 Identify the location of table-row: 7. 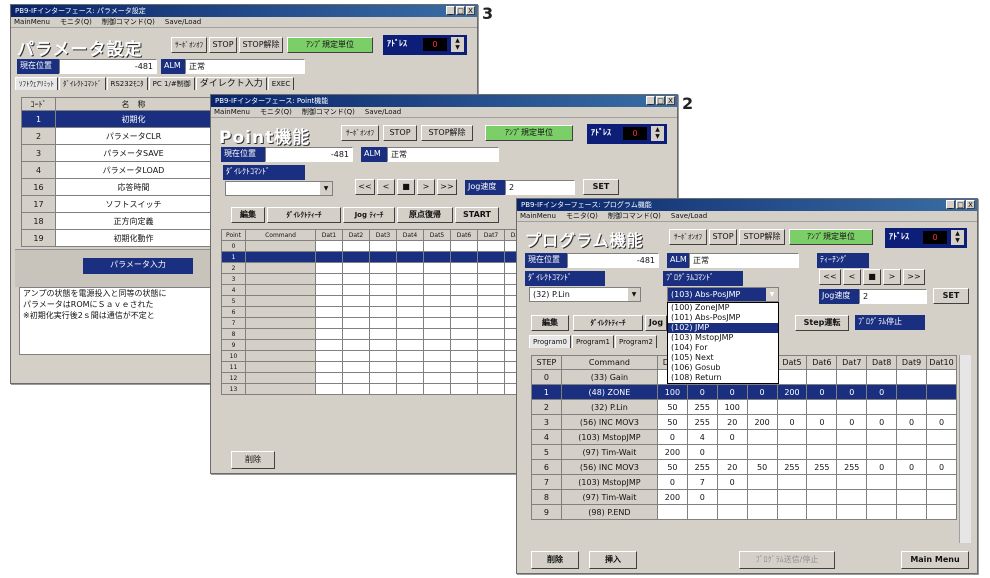
(376, 323).